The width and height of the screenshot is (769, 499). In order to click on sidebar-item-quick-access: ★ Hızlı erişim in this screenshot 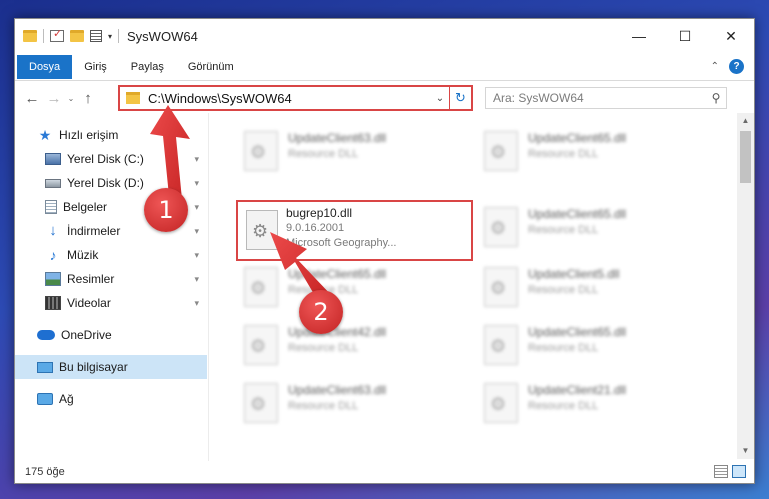, I will do `click(111, 135)`.